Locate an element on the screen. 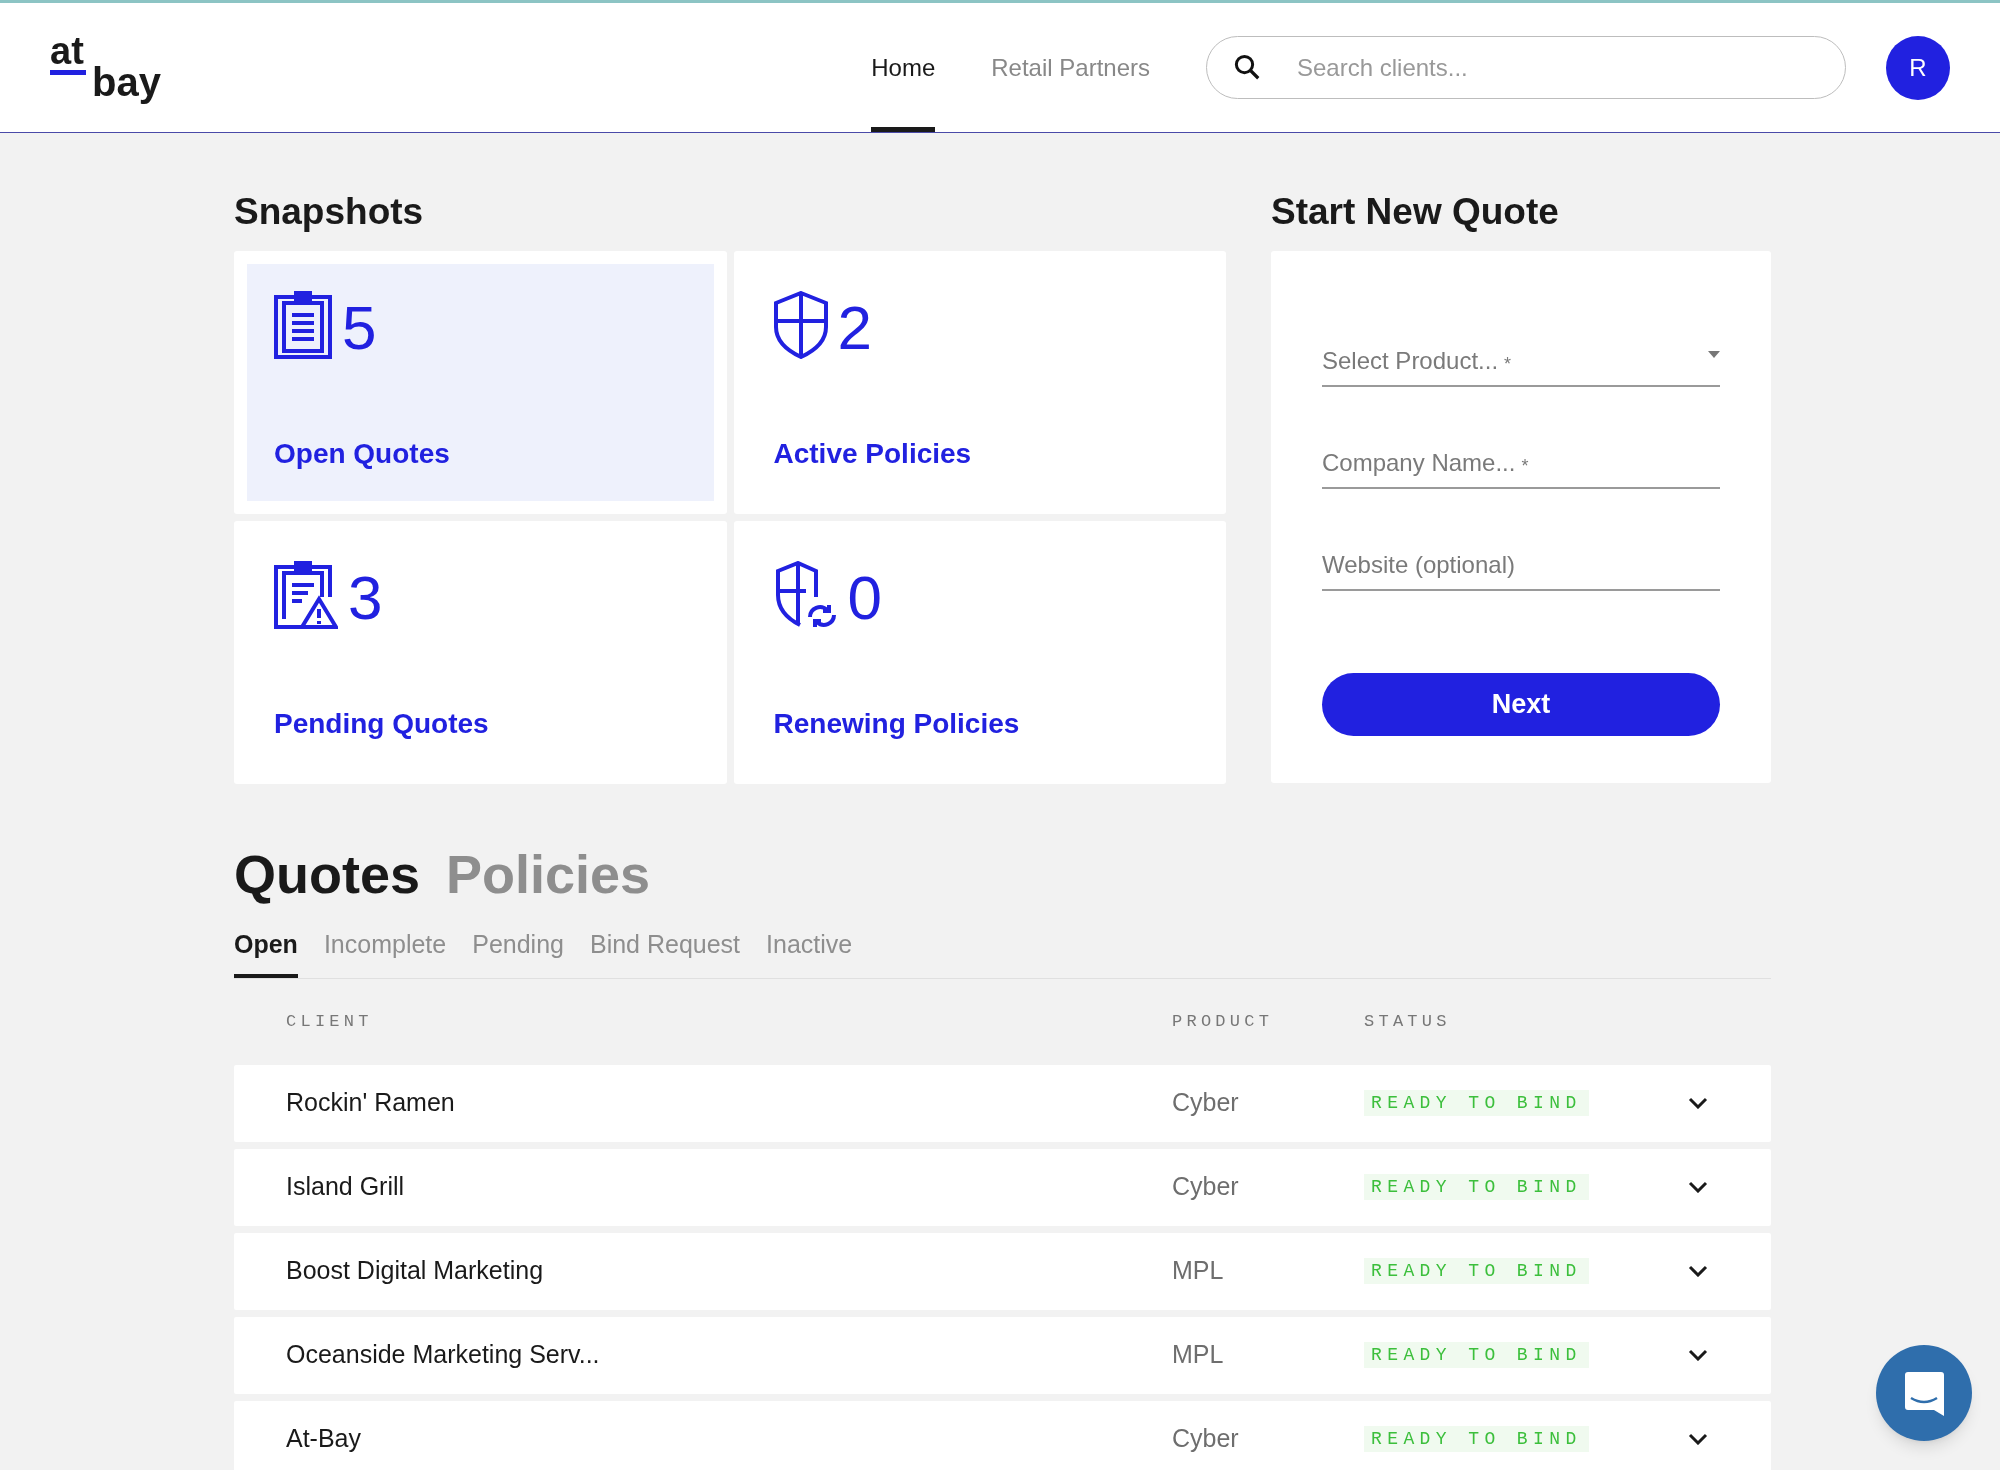 The image size is (2000, 1470). table-row: Island Grill Cyber READY TO BIND is located at coordinates (1002, 1187).